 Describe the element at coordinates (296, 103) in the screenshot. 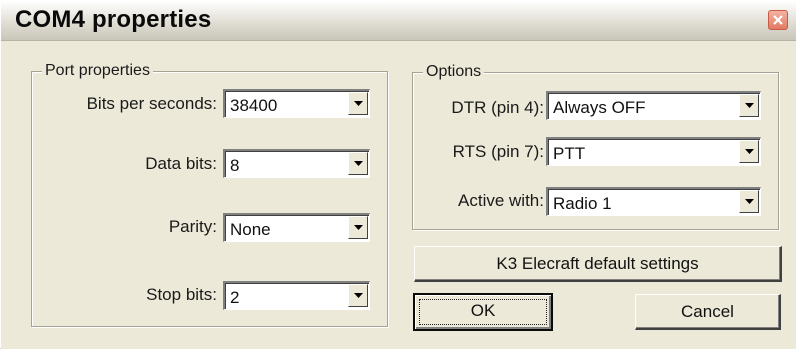

I see `bits-per-second-dropdown: 38400` at that location.